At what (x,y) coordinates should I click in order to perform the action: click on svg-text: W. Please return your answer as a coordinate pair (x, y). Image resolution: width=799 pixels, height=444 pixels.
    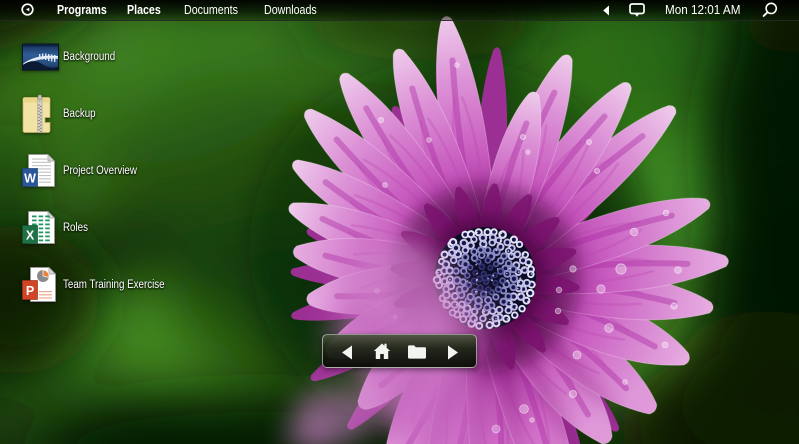
    Looking at the image, I should click on (30, 179).